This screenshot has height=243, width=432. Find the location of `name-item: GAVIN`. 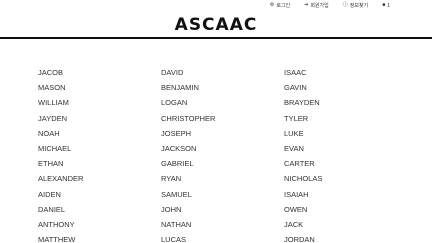

name-item: GAVIN is located at coordinates (345, 87).